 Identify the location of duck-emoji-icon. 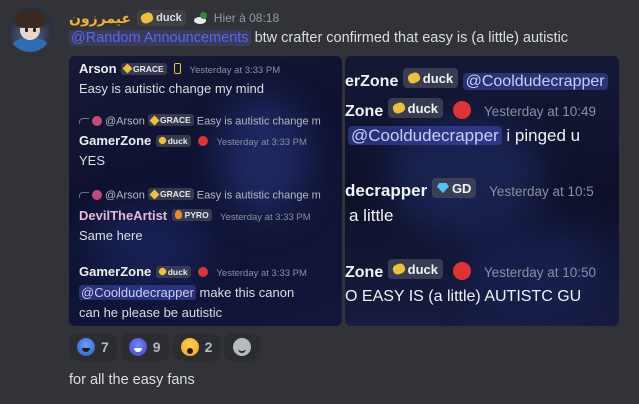
(200, 18).